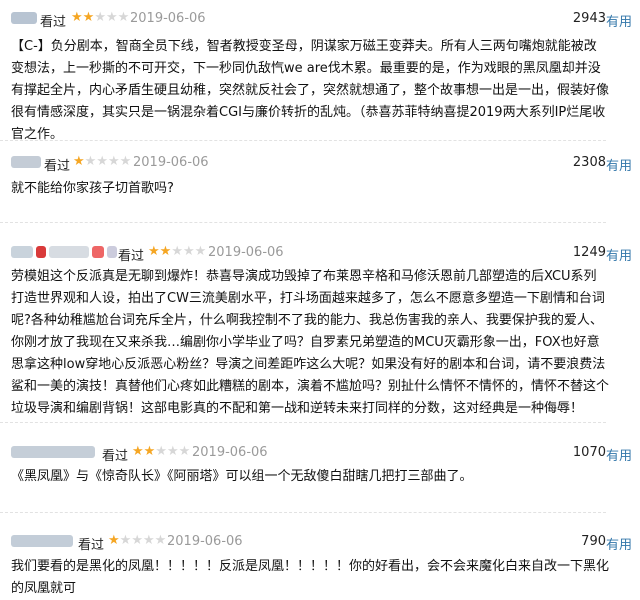  Describe the element at coordinates (242, 476) in the screenshot. I see `review-text: 《黑凤凰》与《惊奇队长》《阿丽塔》可以组一个无敌傻白甜瞎几把打三部曲了。` at that location.